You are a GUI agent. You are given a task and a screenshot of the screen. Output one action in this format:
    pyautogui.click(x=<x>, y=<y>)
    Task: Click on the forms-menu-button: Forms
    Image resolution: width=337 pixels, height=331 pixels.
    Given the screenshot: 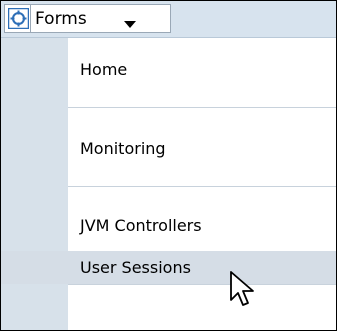 What is the action you would take?
    pyautogui.click(x=87, y=18)
    